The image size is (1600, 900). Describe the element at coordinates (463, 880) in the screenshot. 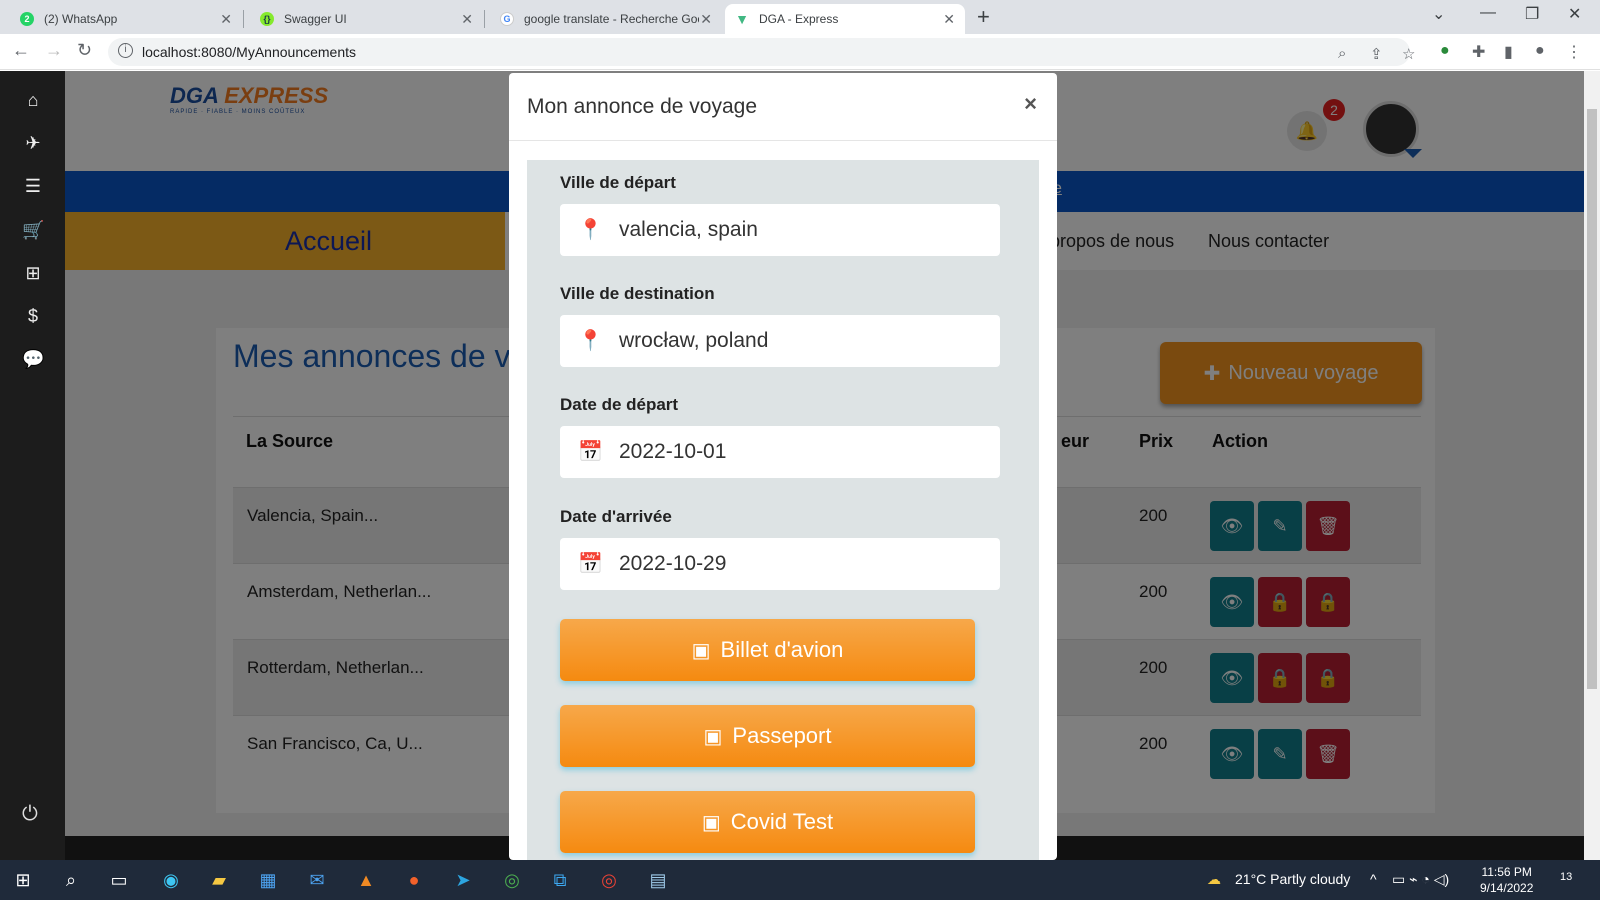

I see `telegram-icon: ➤` at that location.